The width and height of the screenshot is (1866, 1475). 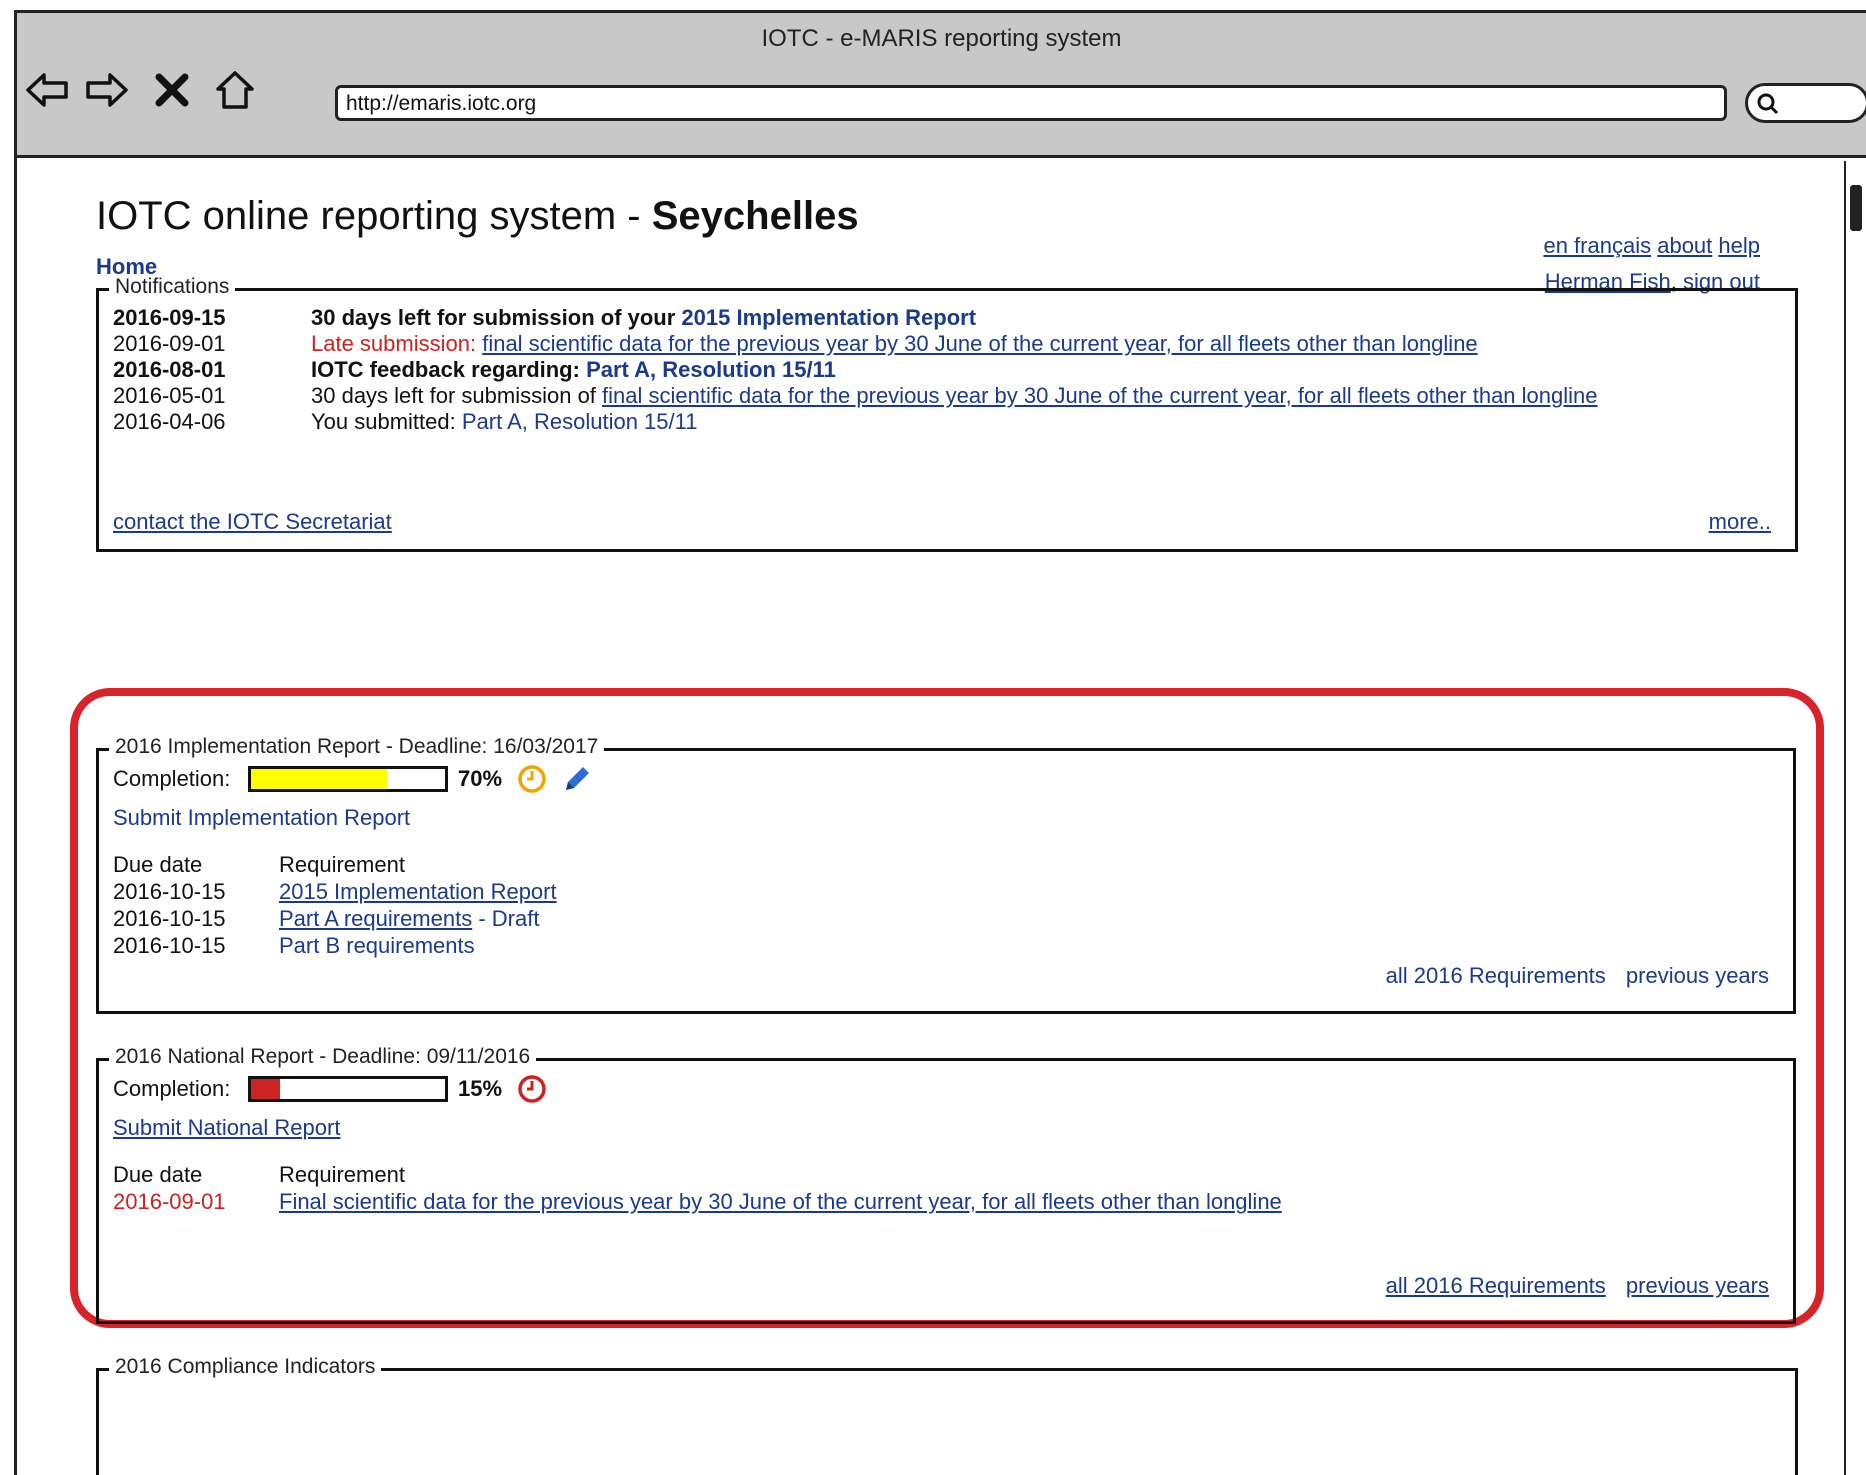 I want to click on submit-national-report-link: Submit National Report, so click(x=941, y=1128).